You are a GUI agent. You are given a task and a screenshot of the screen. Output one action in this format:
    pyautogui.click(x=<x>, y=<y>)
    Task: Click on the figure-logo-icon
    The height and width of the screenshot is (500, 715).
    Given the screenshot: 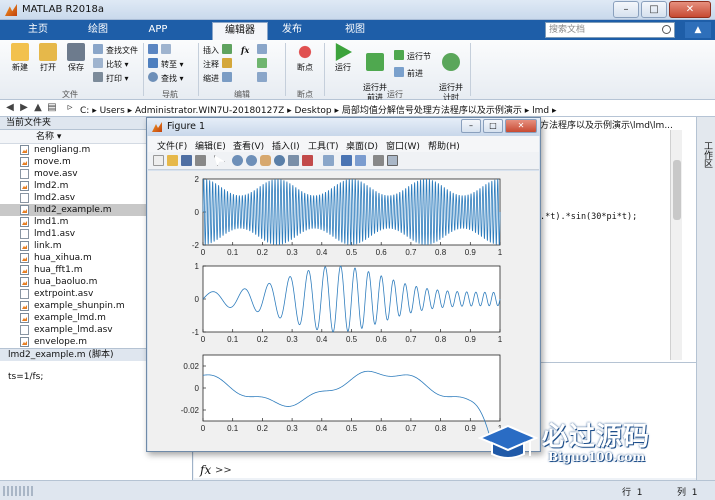 What is the action you would take?
    pyautogui.click(x=157, y=127)
    